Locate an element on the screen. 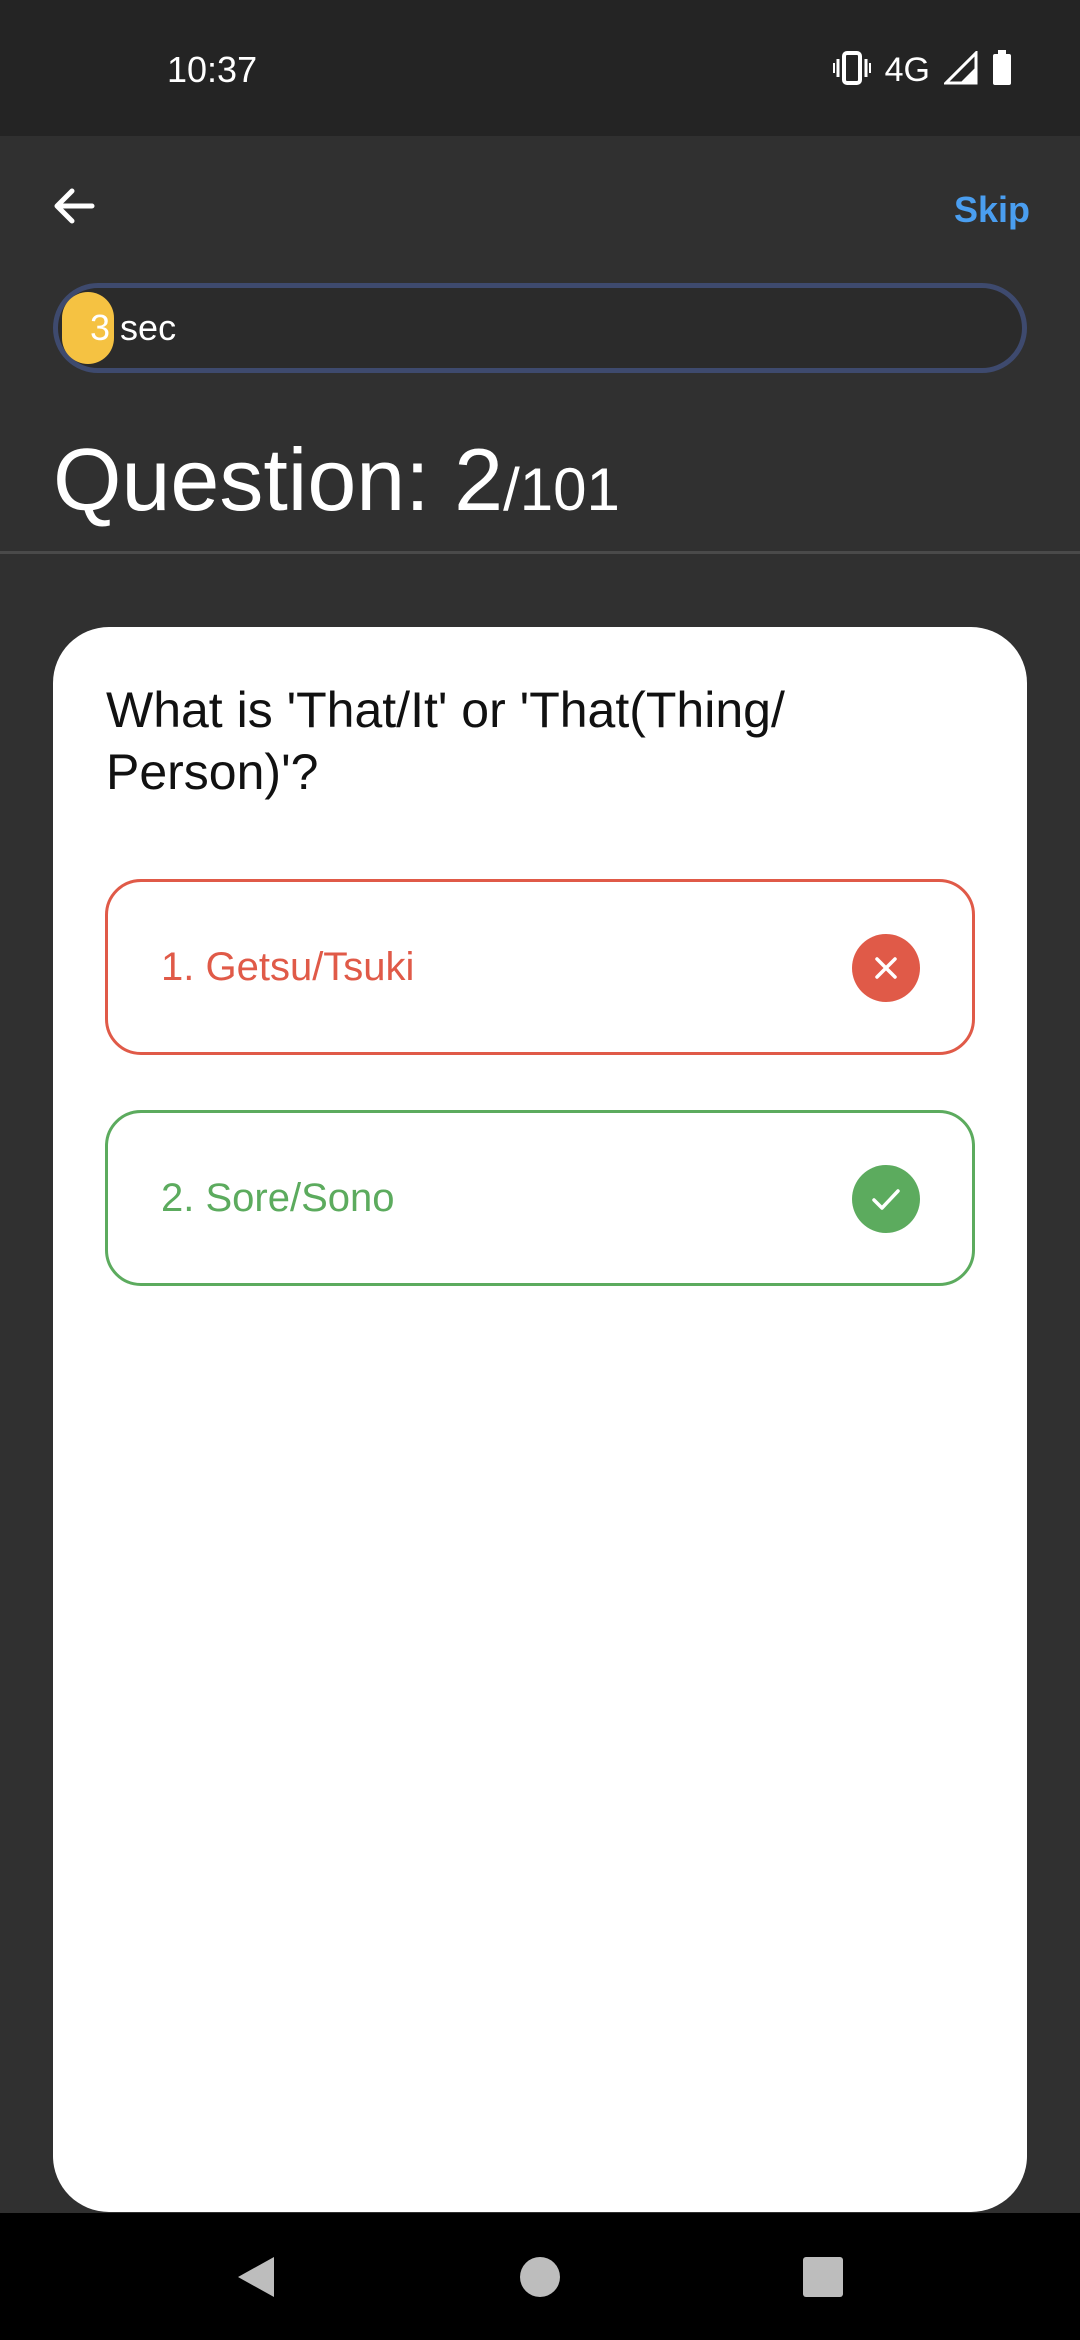  recents-square-icon is located at coordinates (823, 2277).